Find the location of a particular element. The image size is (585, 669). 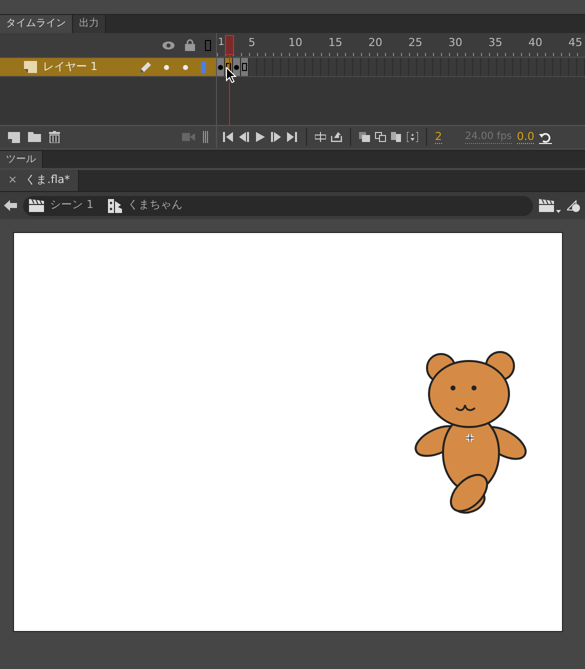

onion-outline-icon is located at coordinates (380, 137).